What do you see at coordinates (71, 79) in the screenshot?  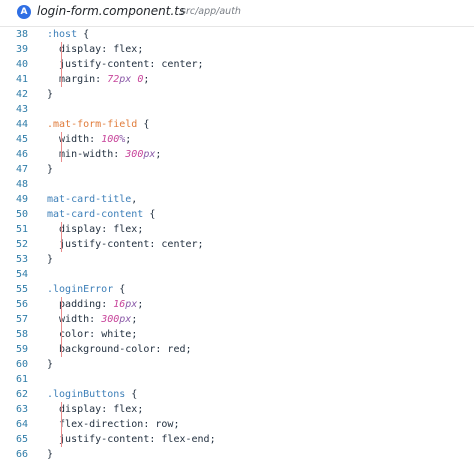 I see `code-token: margin` at bounding box center [71, 79].